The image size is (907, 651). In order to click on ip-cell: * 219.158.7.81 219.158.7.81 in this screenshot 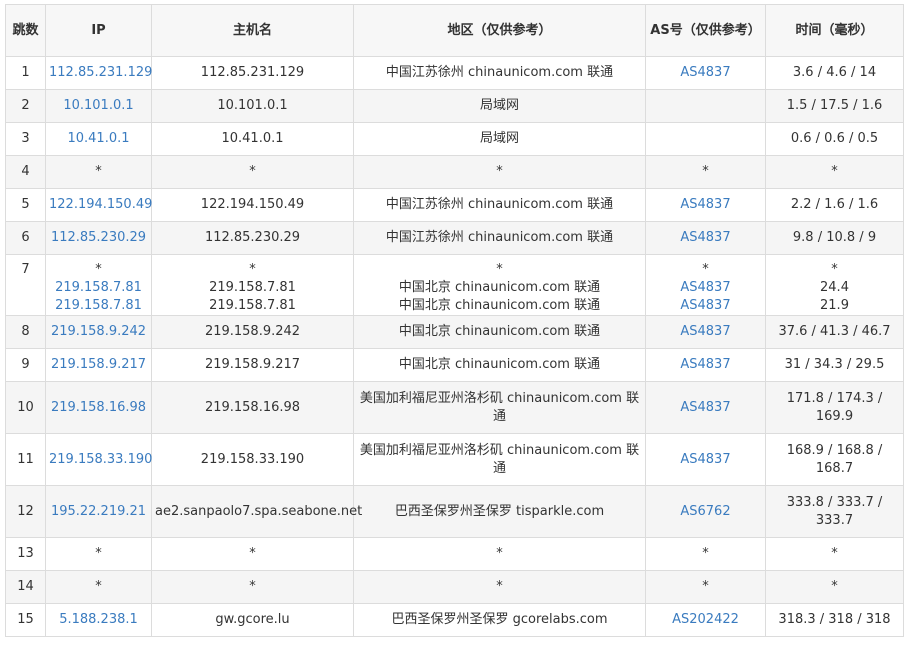, I will do `click(98, 285)`.